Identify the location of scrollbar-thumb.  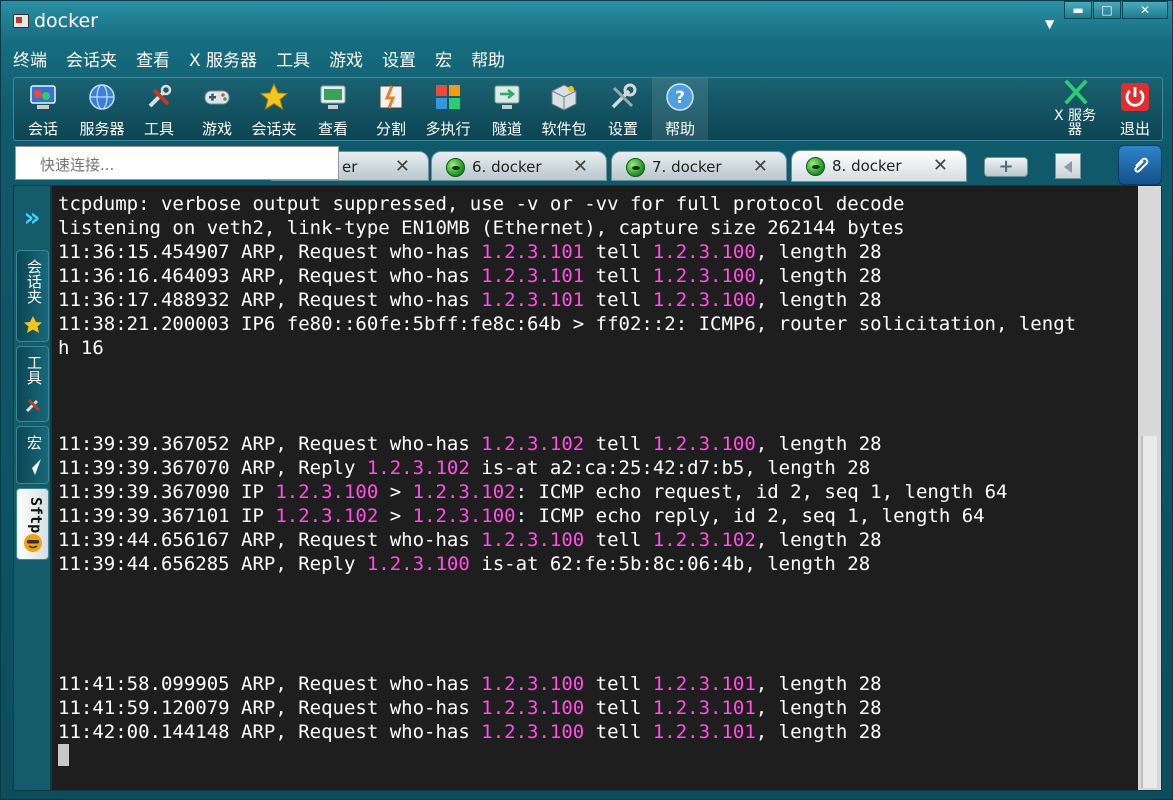
(1149, 612).